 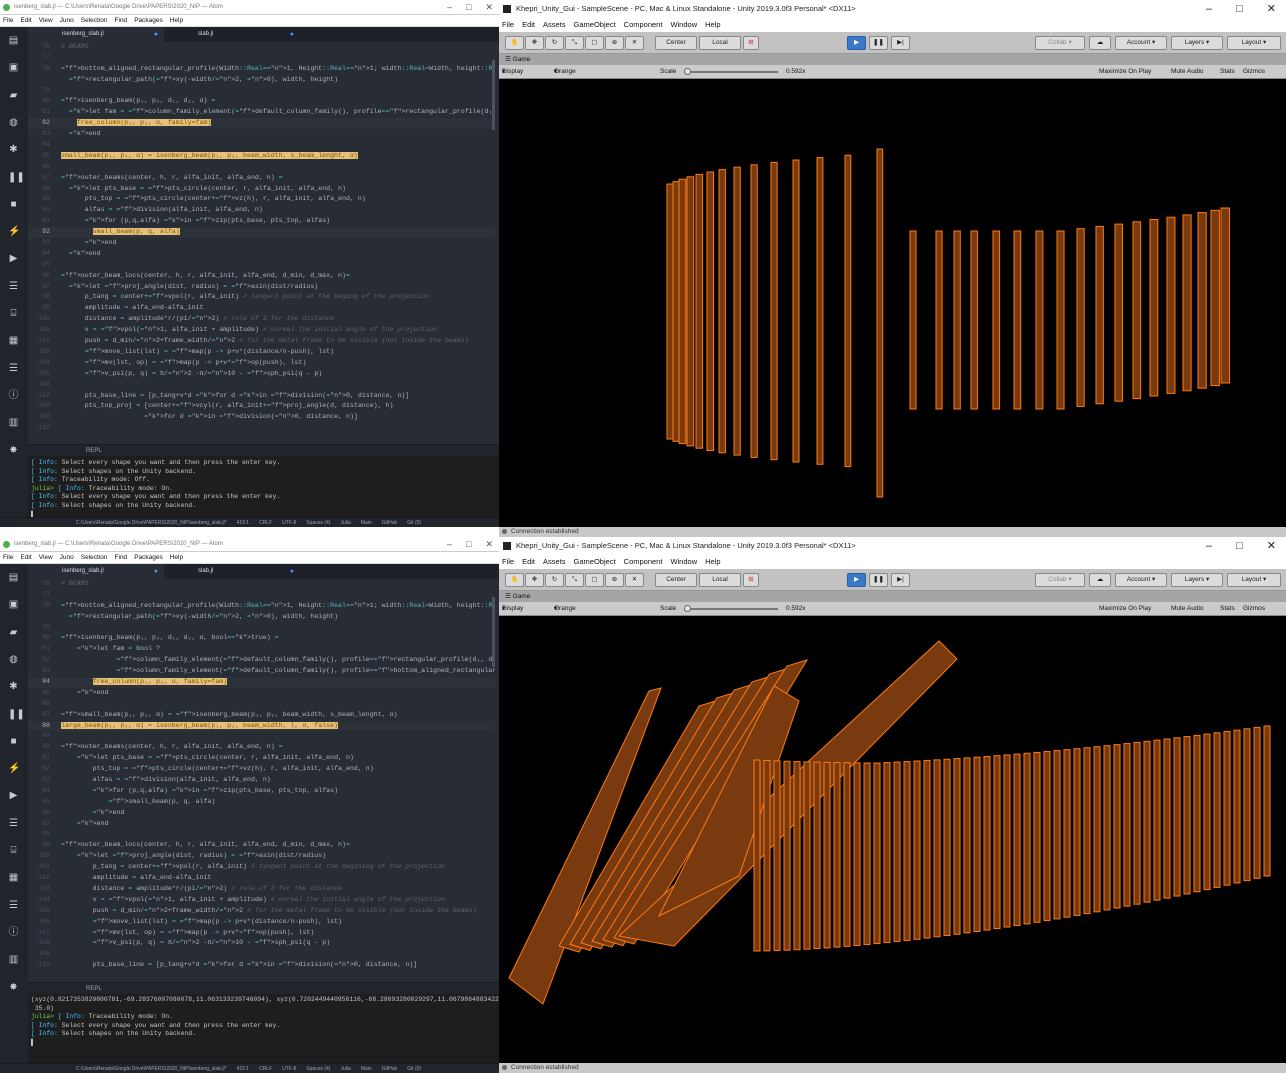 What do you see at coordinates (13, 987) in the screenshot?
I see `gear-icon: ✸` at bounding box center [13, 987].